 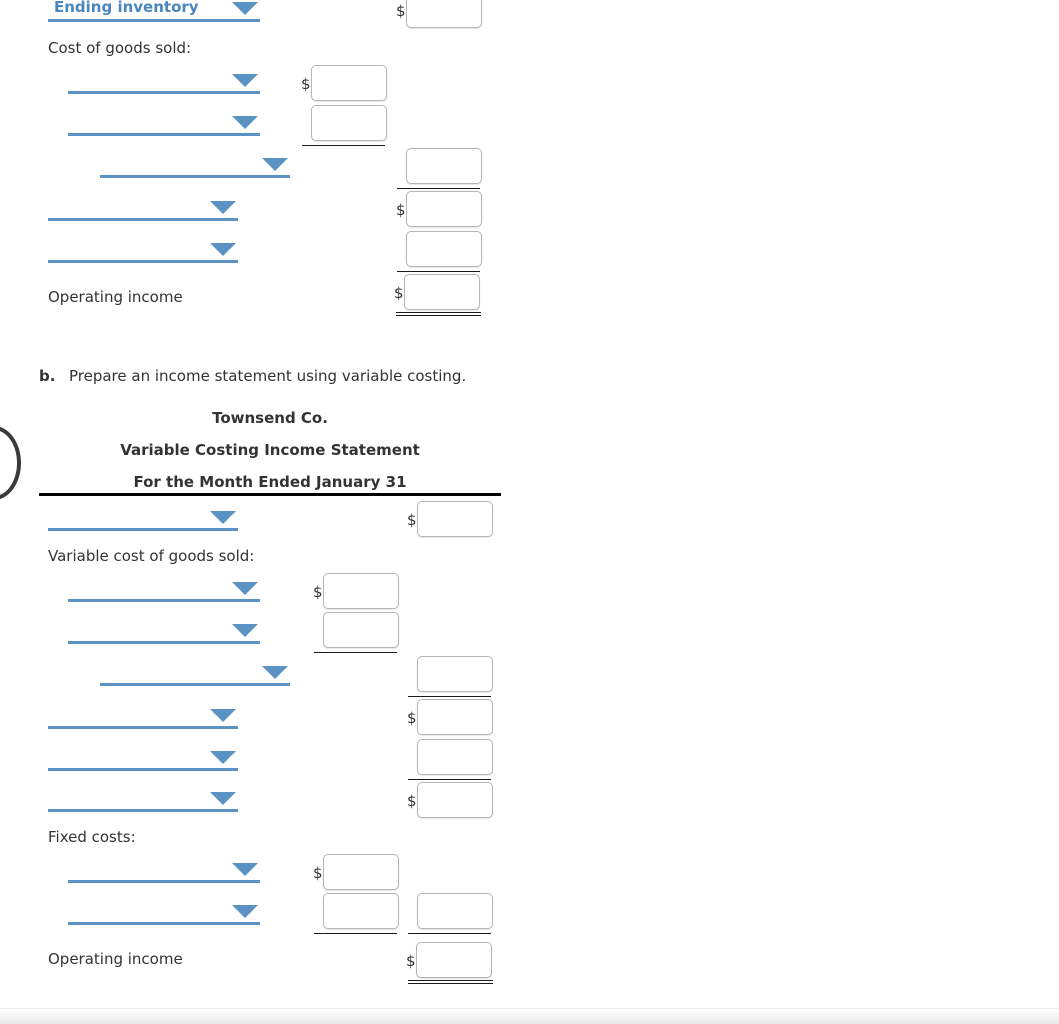 I want to click on fixed-cost-line-1-select, so click(x=164, y=870).